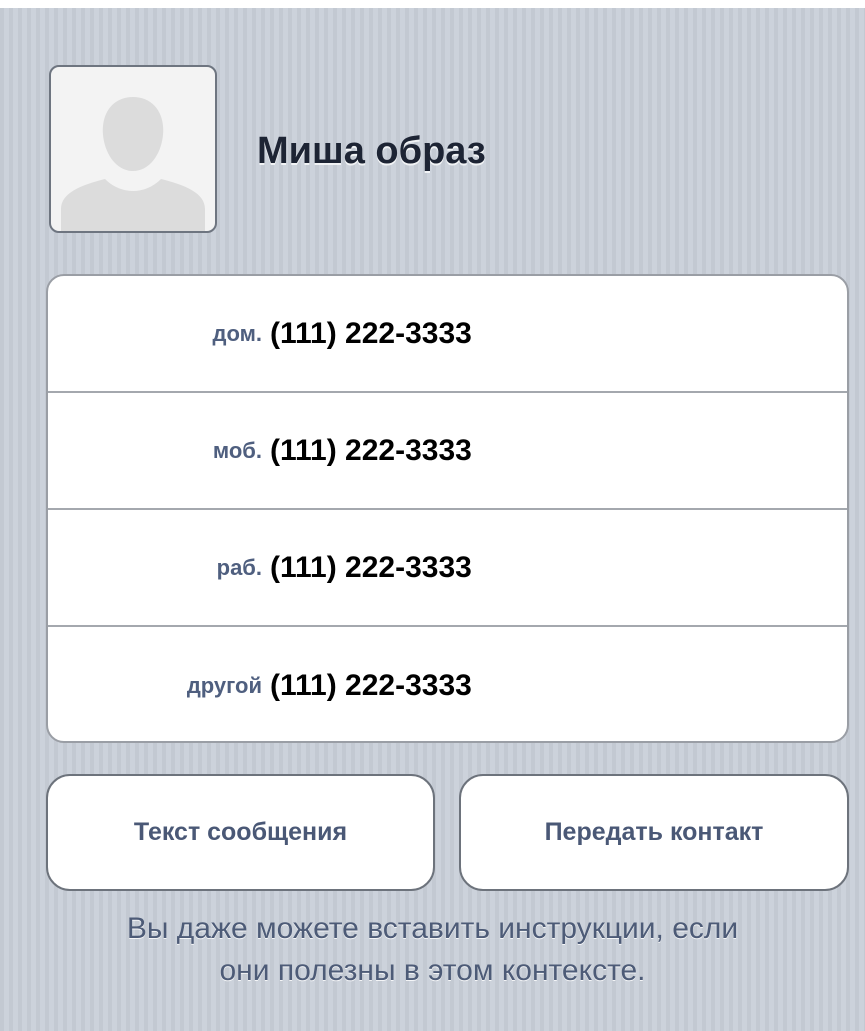  I want to click on text-message-button: Текст сообщения, so click(240, 832).